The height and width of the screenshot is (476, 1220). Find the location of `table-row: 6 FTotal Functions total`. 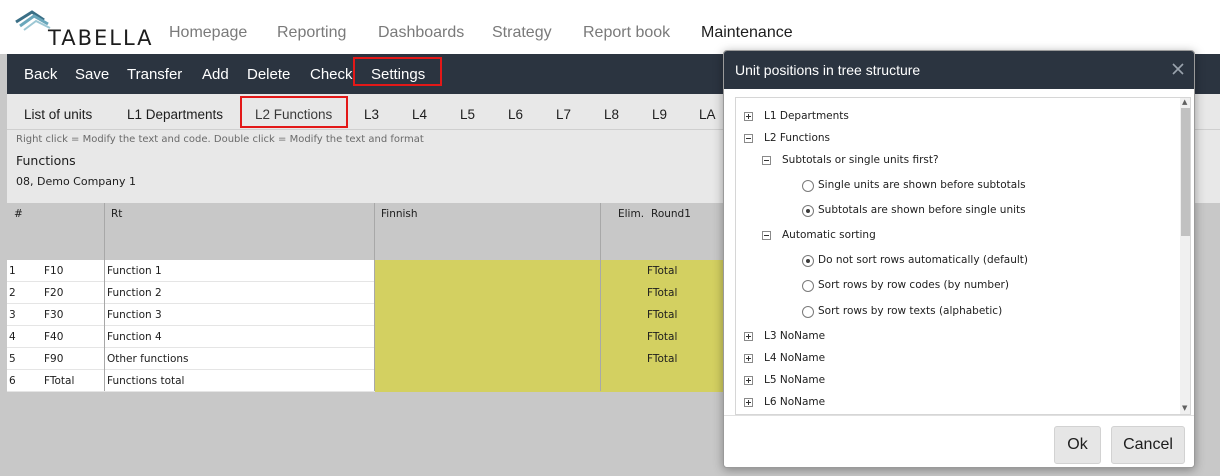

table-row: 6 FTotal Functions total is located at coordinates (367, 381).